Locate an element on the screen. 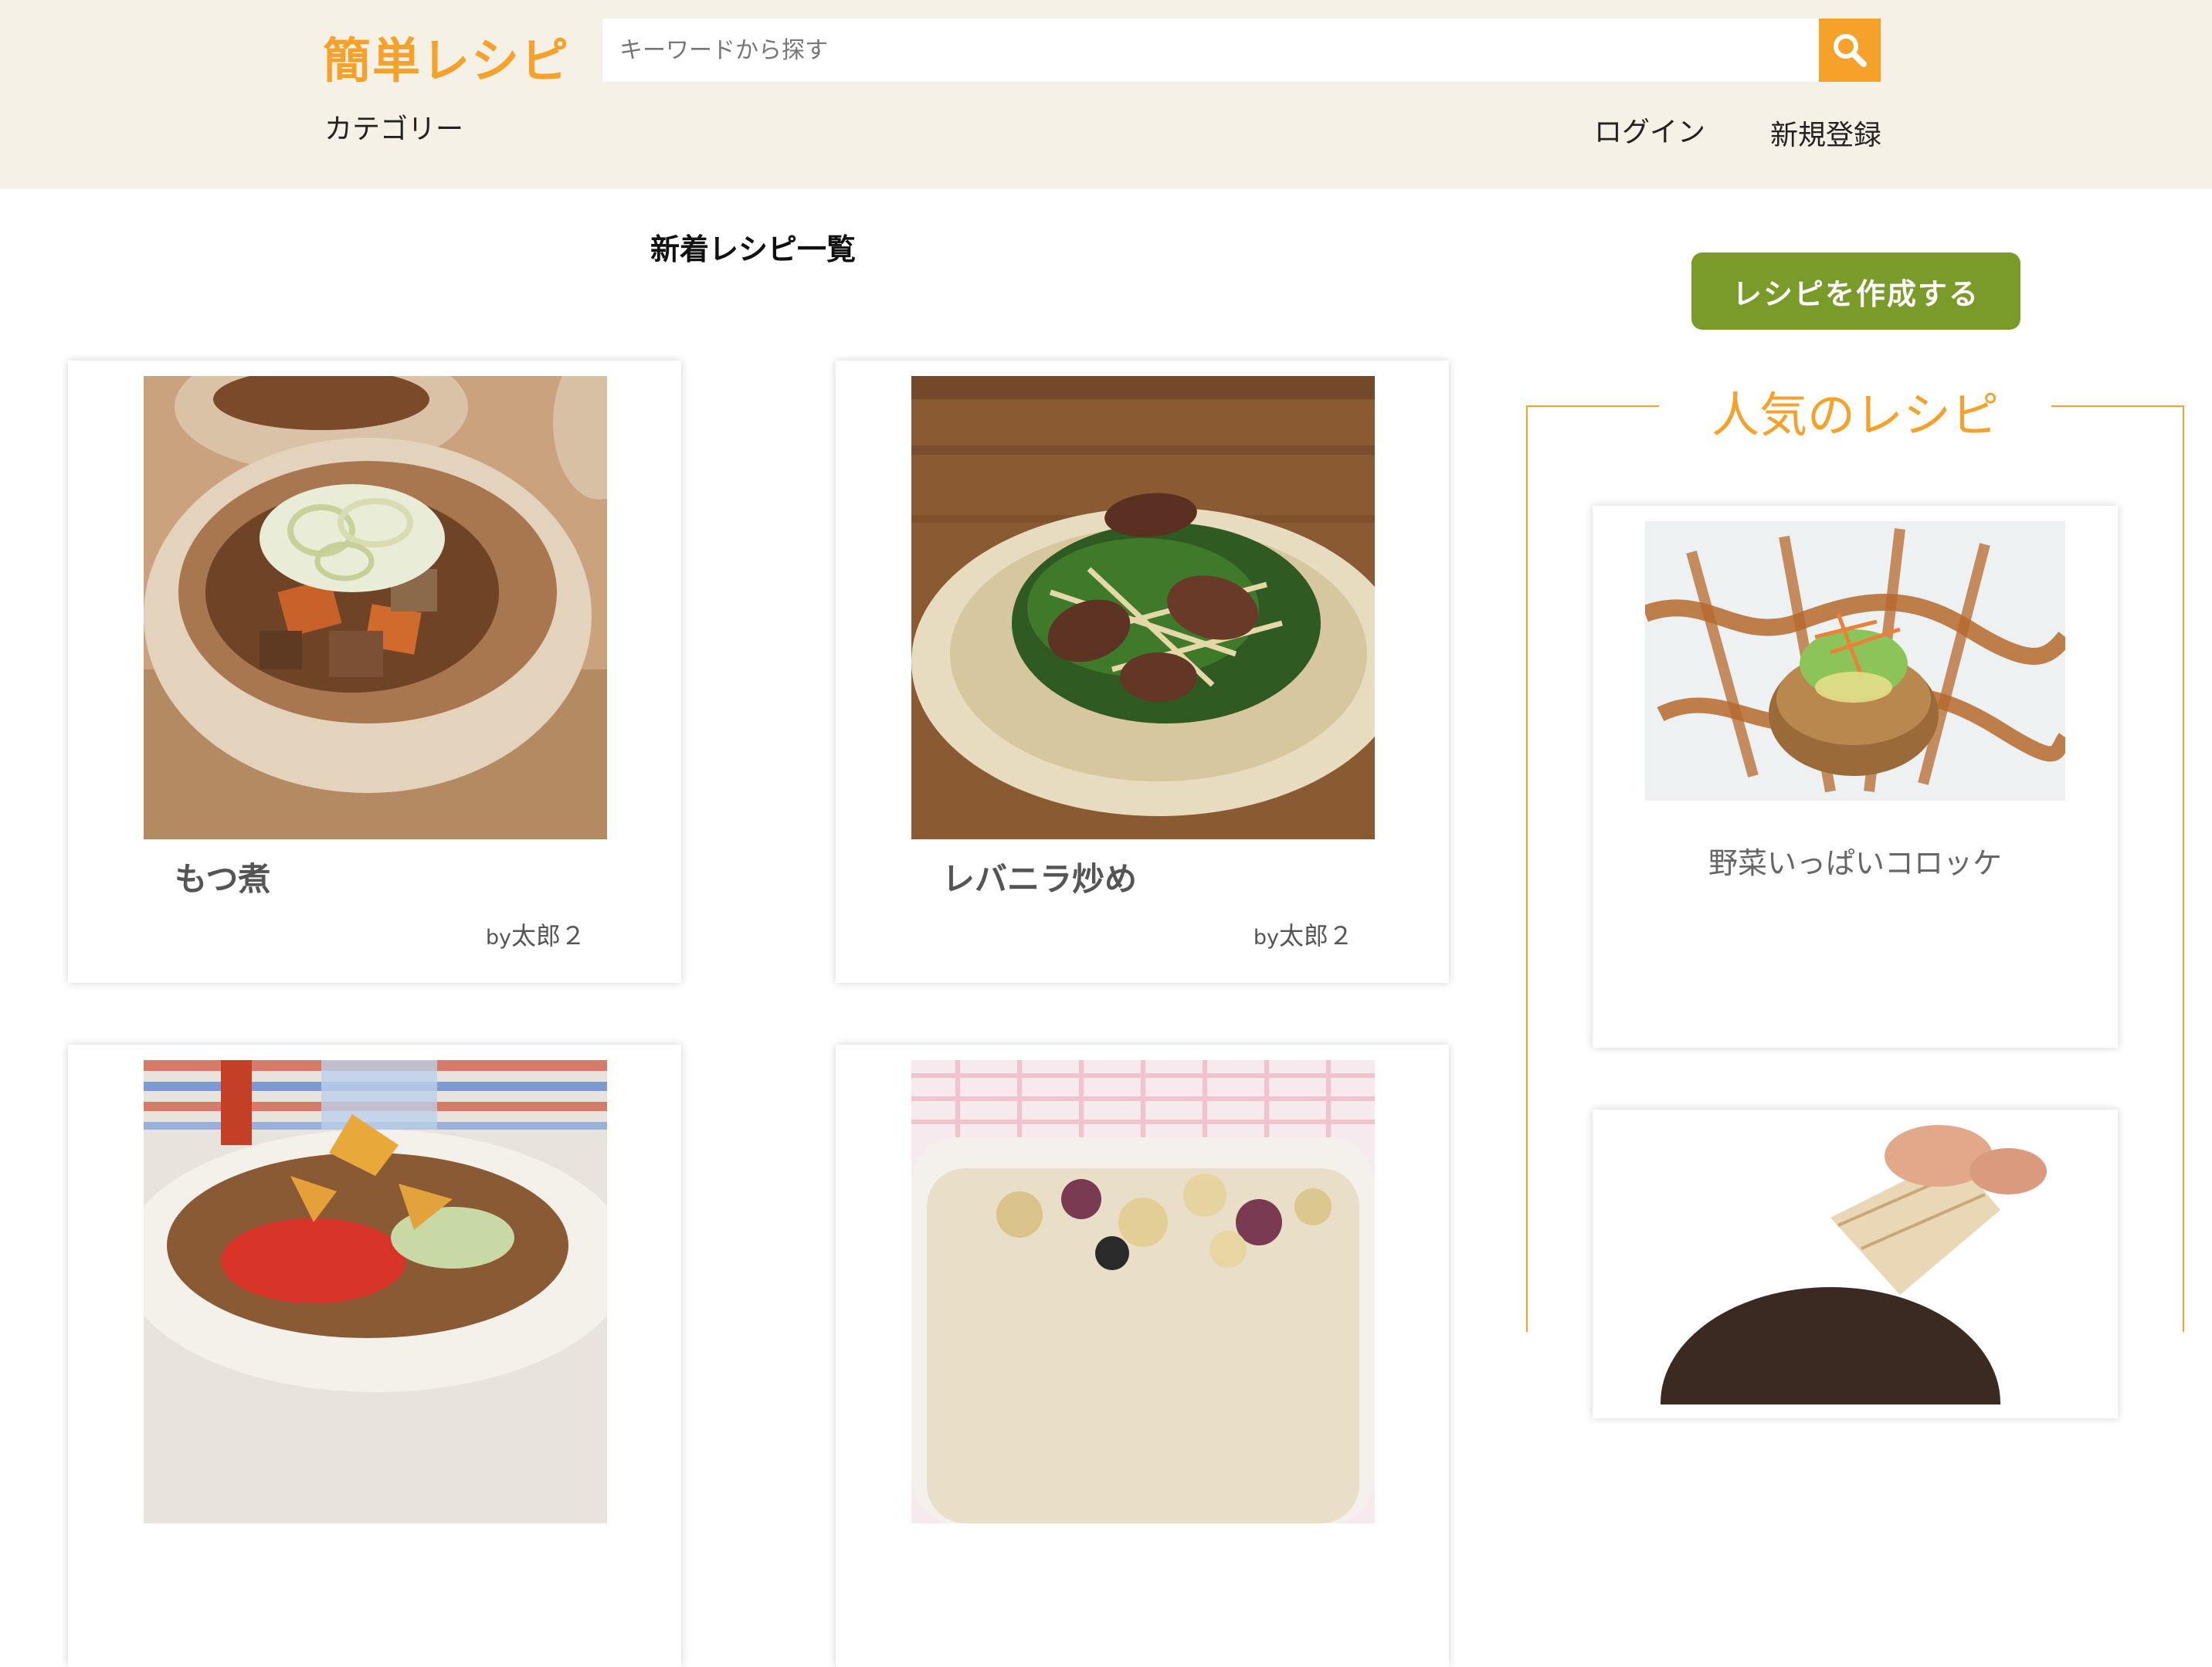 The image size is (2212, 1667). create-recipe-button: レシピを作成する is located at coordinates (1855, 291).